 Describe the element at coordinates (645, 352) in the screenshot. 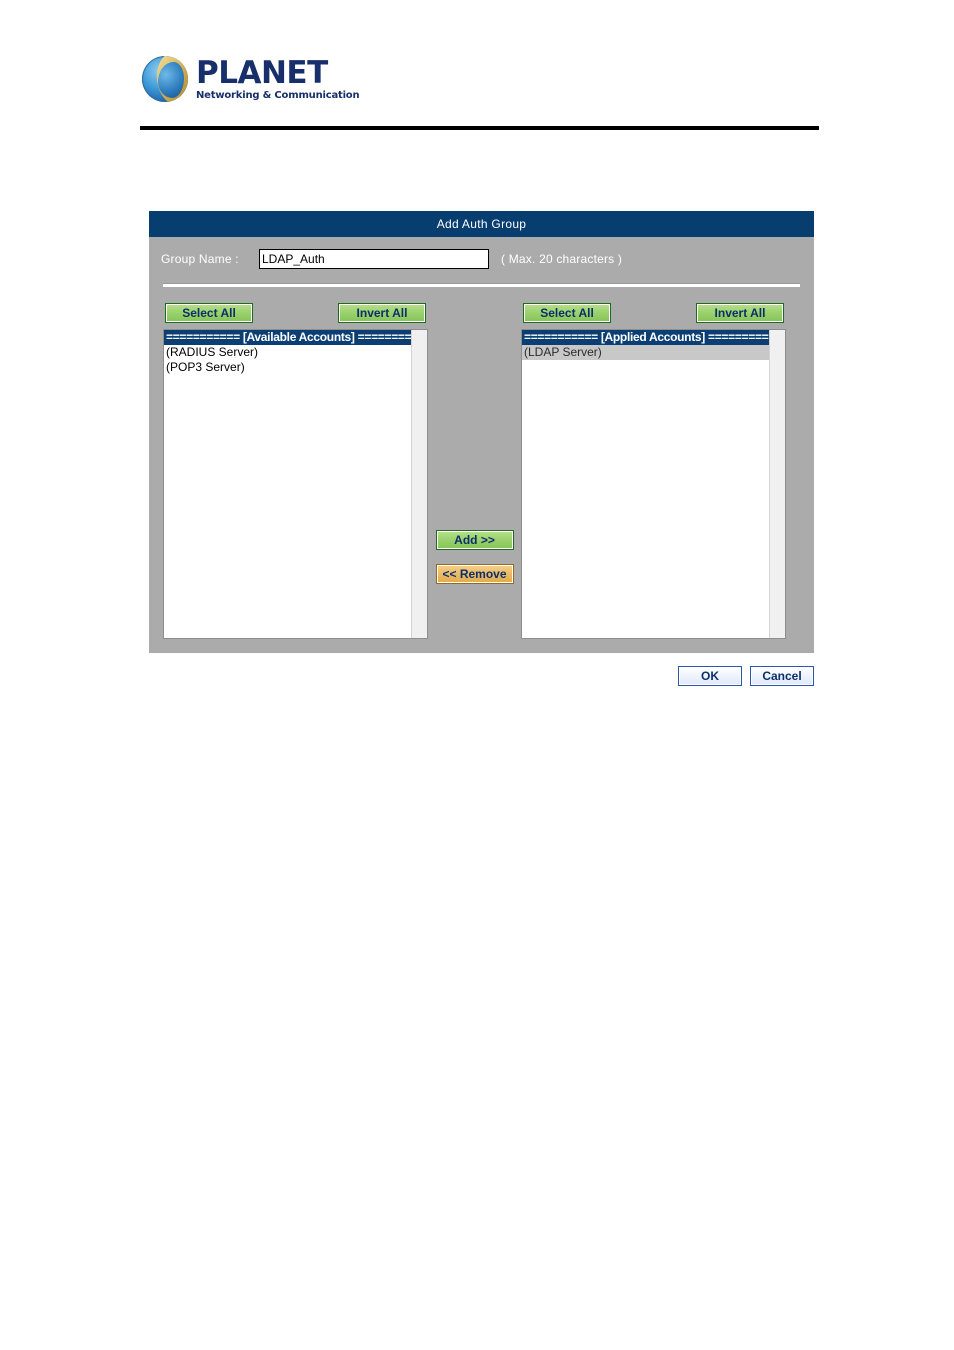

I see `list-item: (LDAP Server)` at that location.